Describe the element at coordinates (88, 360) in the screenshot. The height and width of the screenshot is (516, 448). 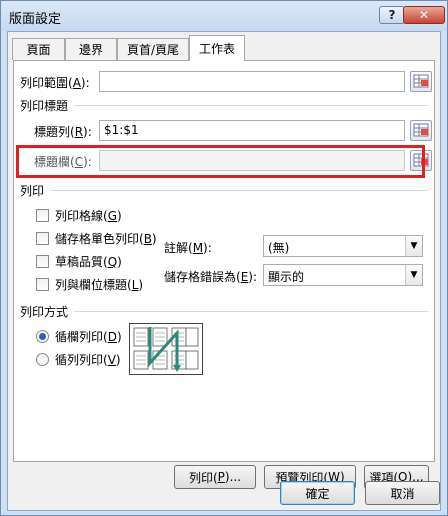
I see `over-then-down-label: 循列列印(V)` at that location.